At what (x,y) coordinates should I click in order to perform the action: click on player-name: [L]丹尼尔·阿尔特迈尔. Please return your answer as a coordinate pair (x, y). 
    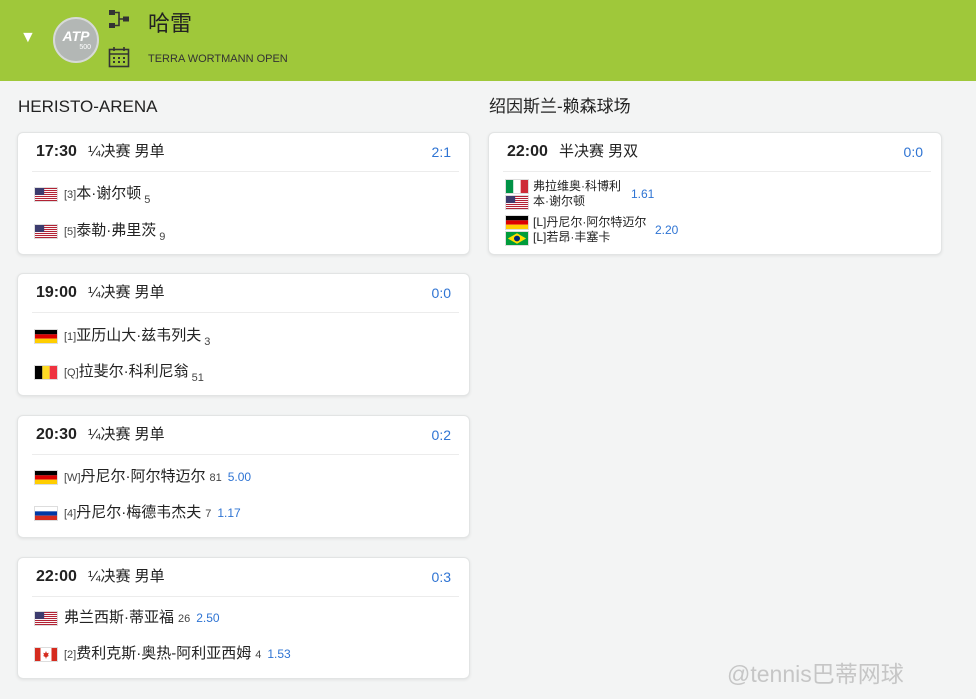
    Looking at the image, I should click on (589, 222).